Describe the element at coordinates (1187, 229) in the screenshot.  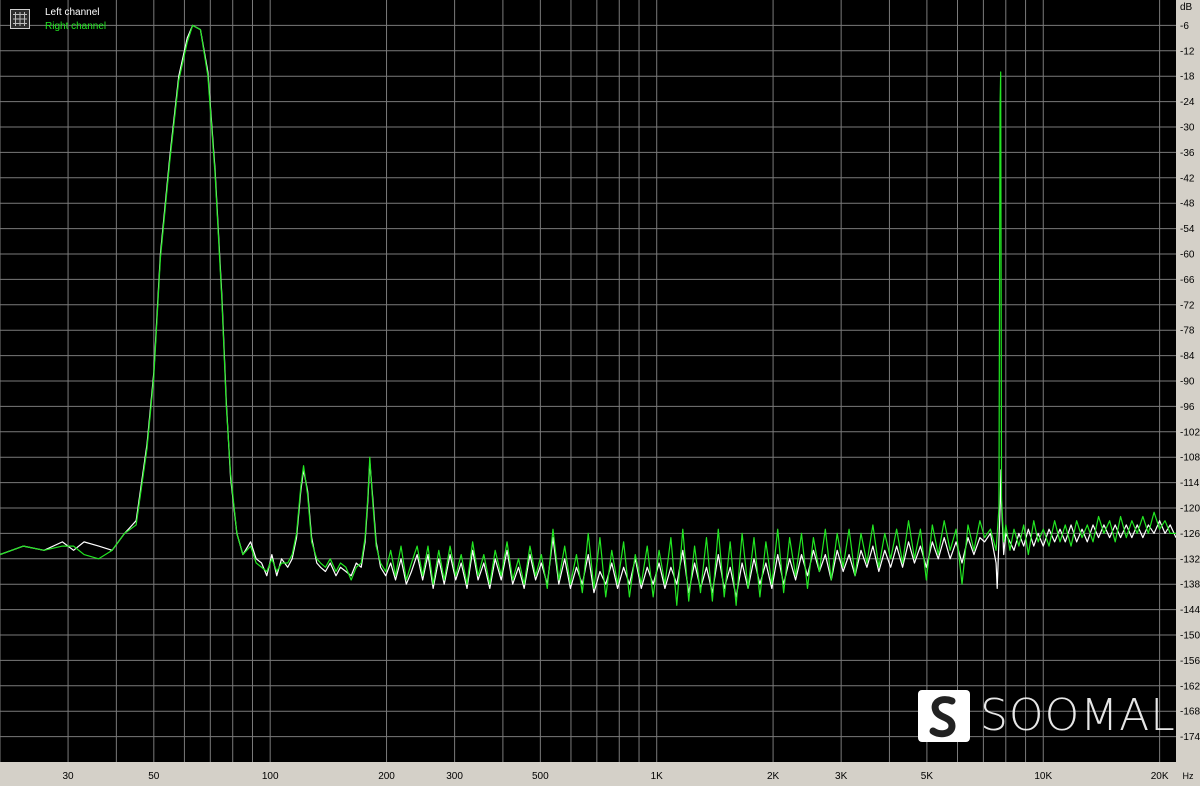
I see `y-tick-label: -54` at that location.